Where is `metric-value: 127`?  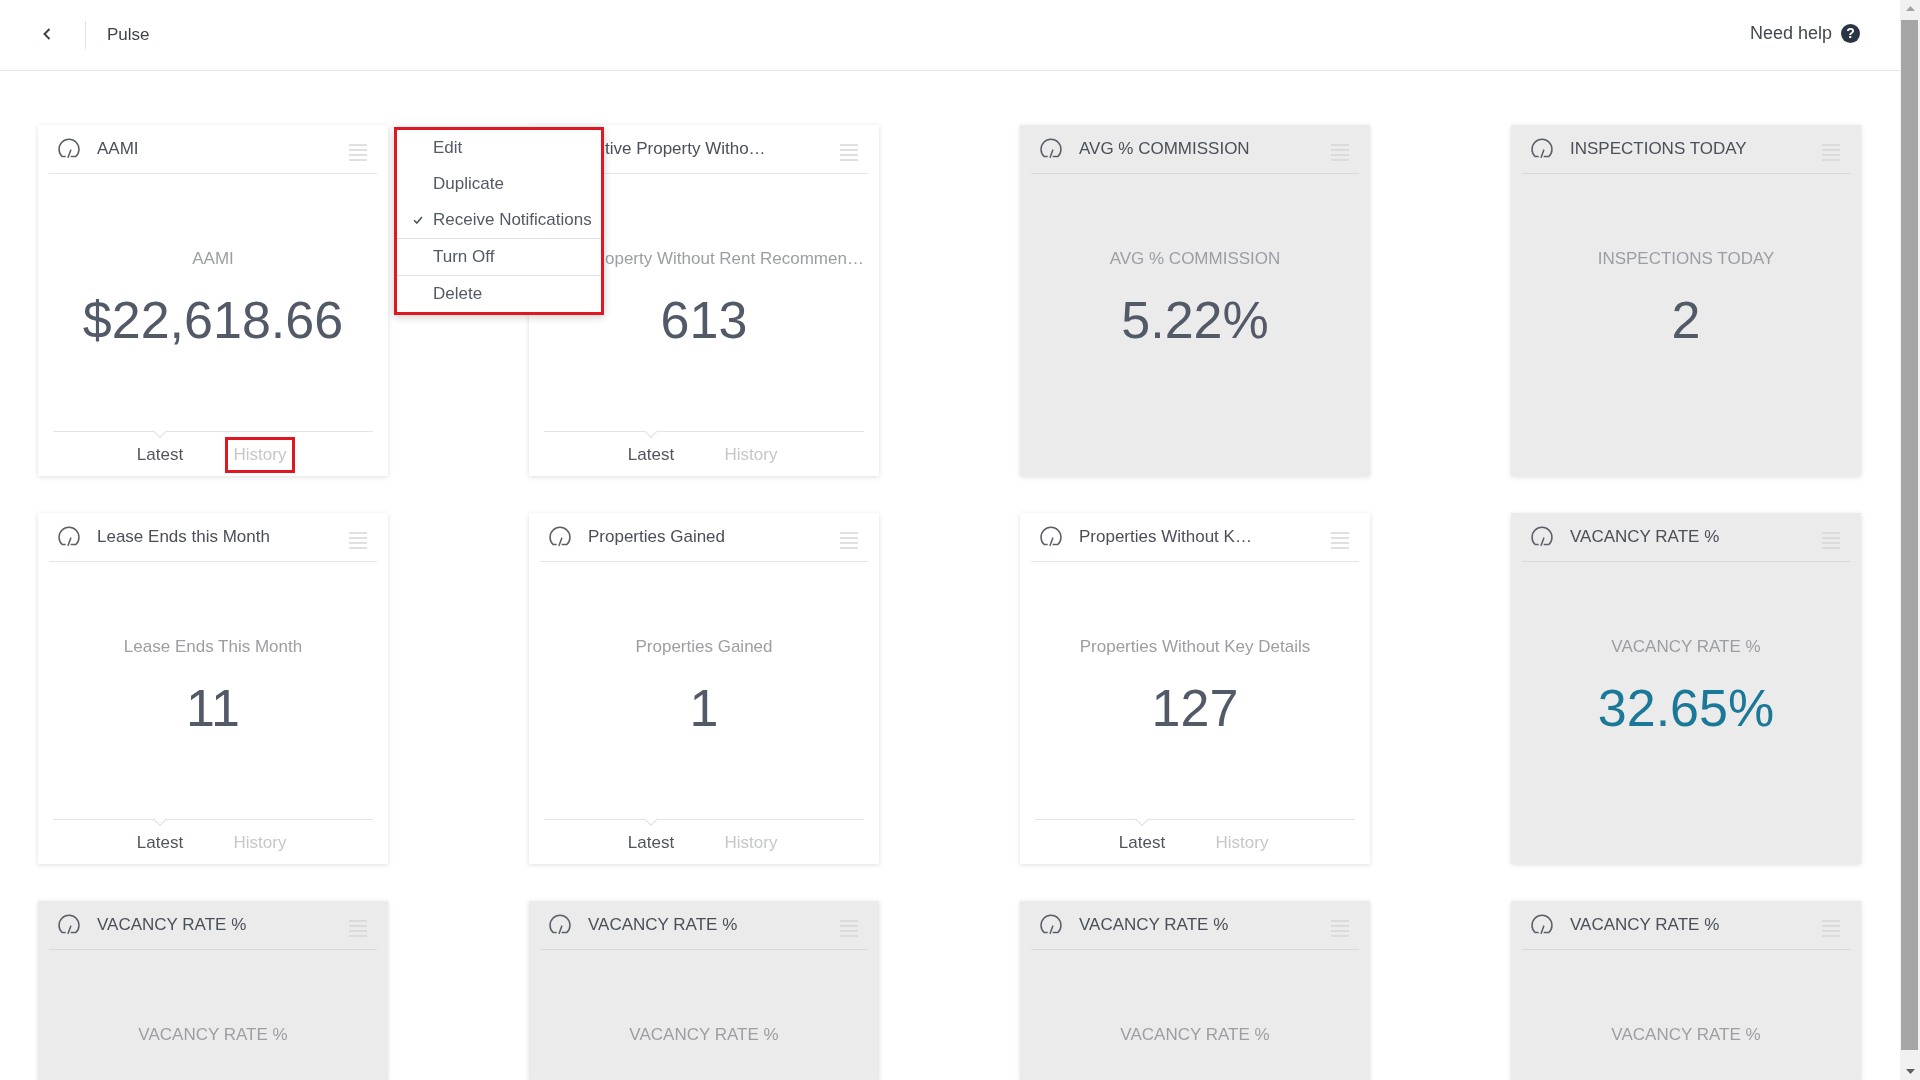 metric-value: 127 is located at coordinates (1195, 708).